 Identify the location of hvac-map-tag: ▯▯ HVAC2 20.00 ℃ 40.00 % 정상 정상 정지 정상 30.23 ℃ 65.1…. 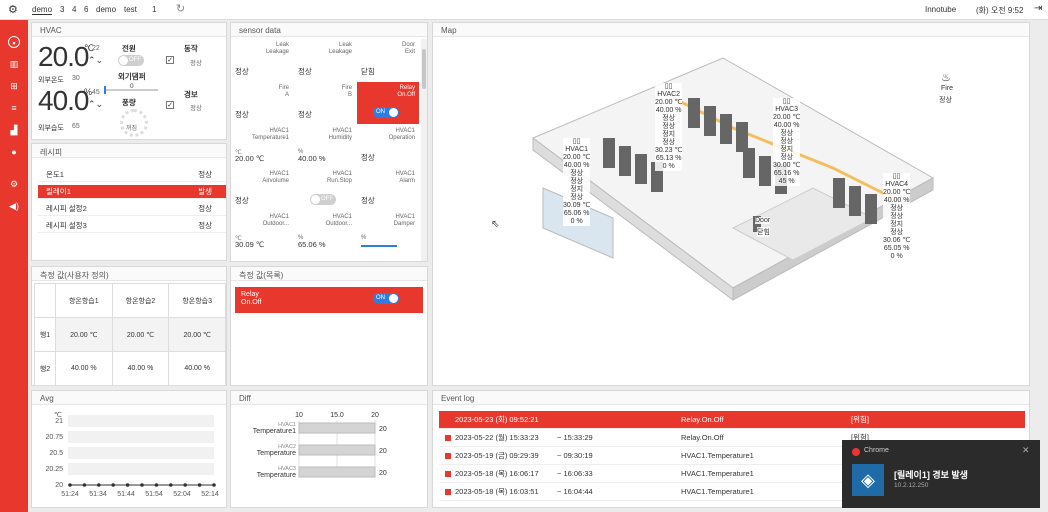
(669, 127).